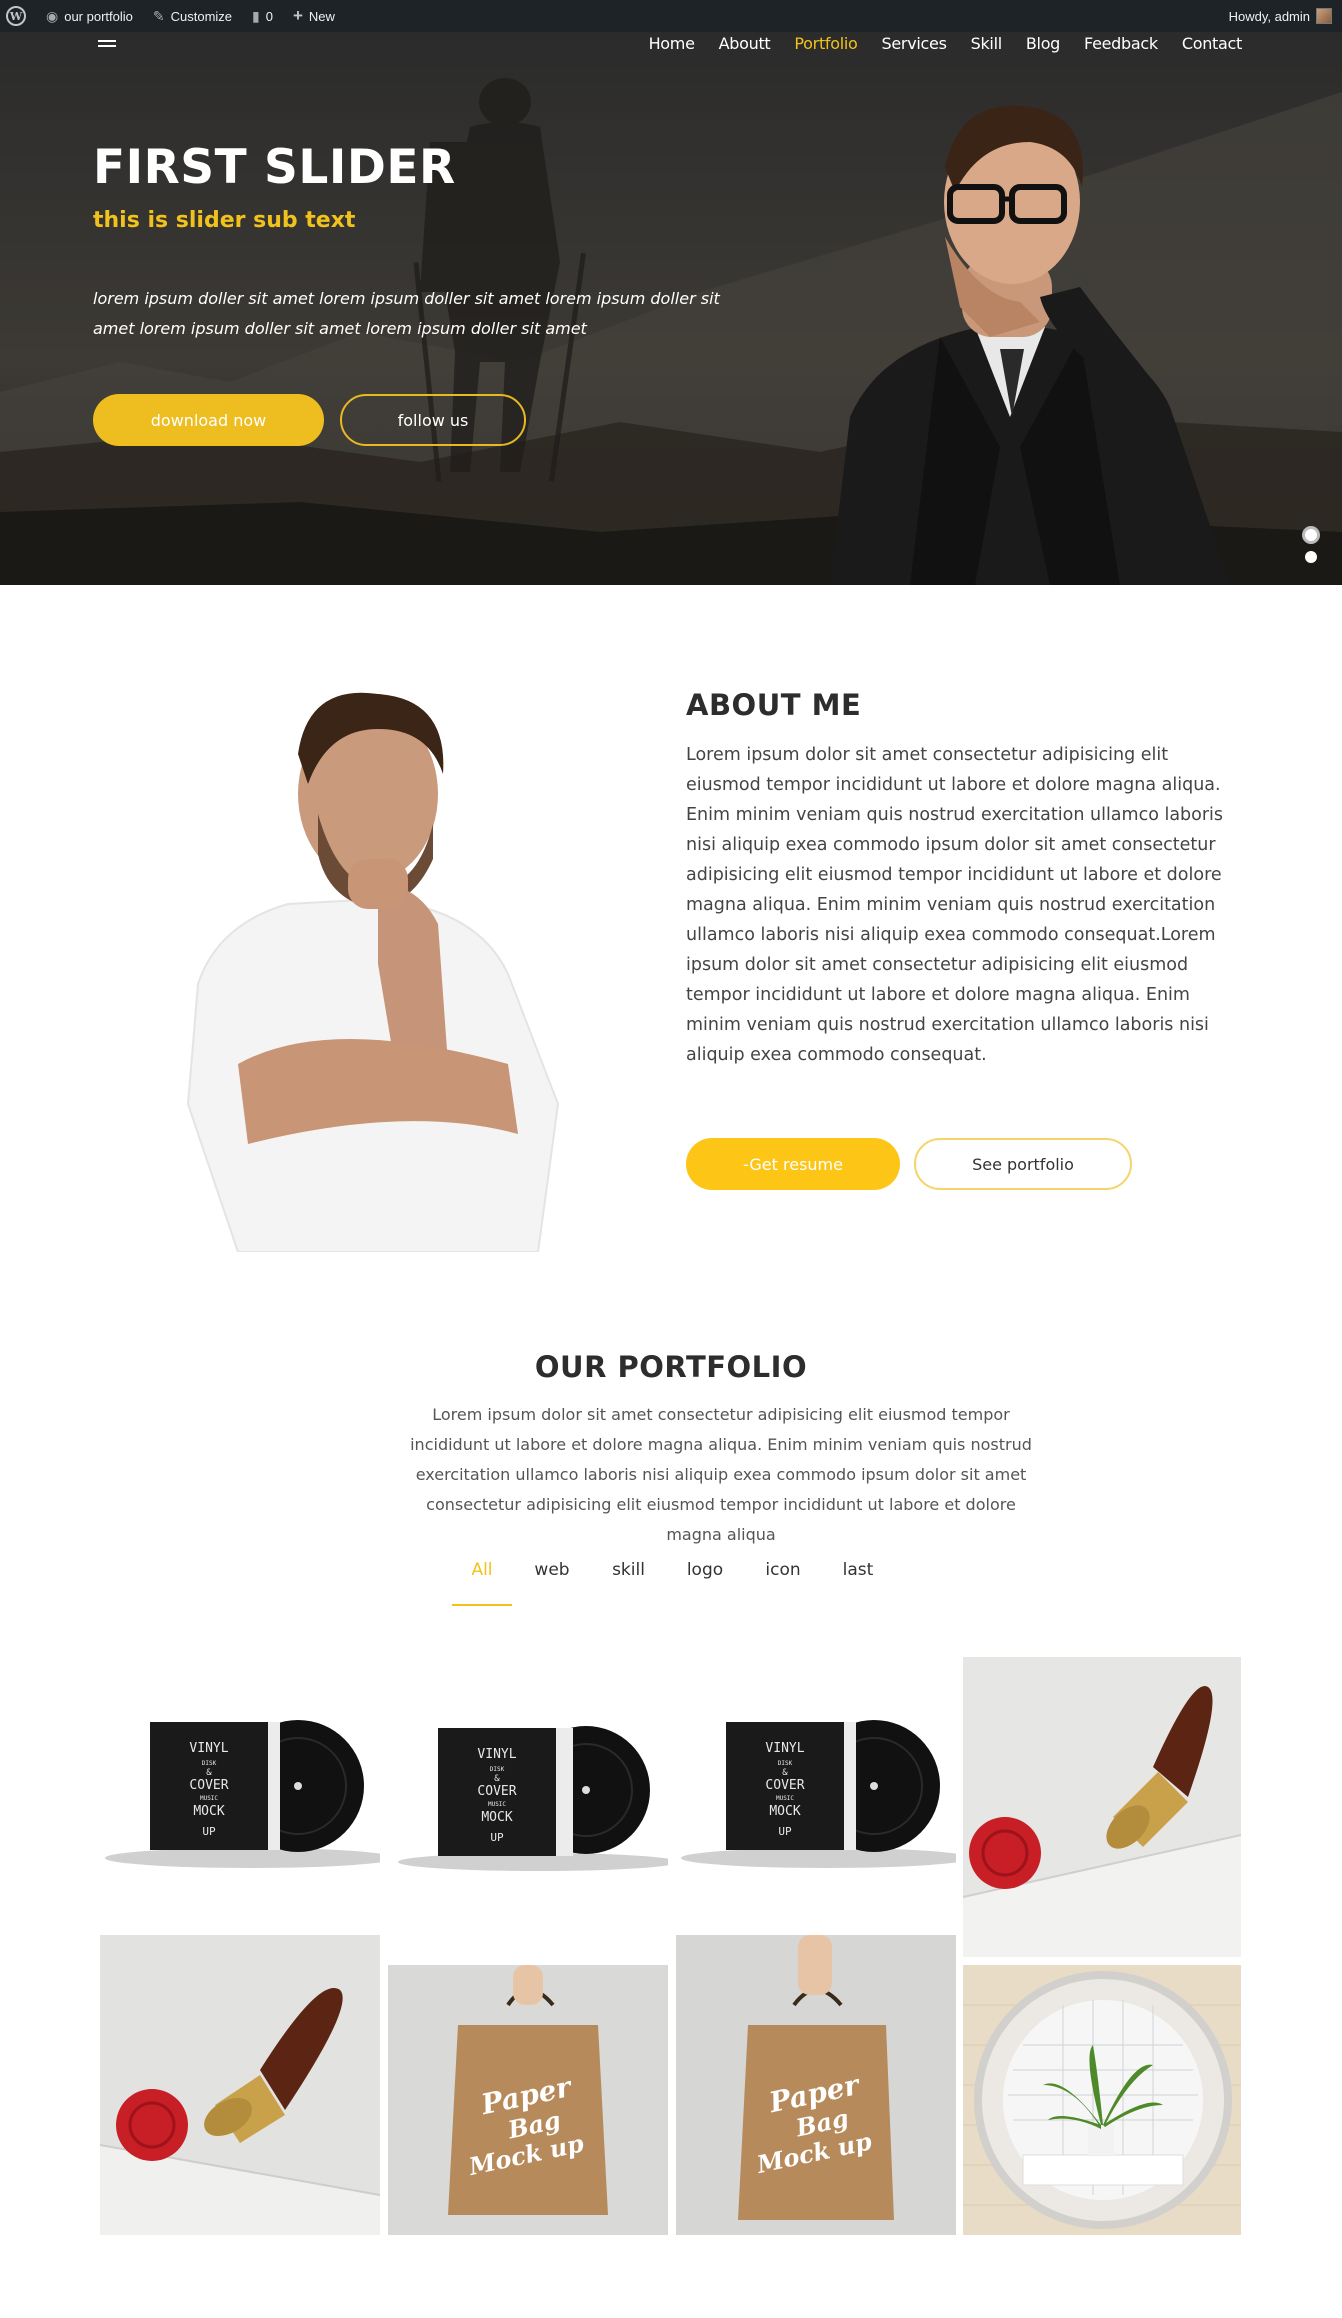  Describe the element at coordinates (1269, 16) in the screenshot. I see `howdy-label: Howdy, admin` at that location.